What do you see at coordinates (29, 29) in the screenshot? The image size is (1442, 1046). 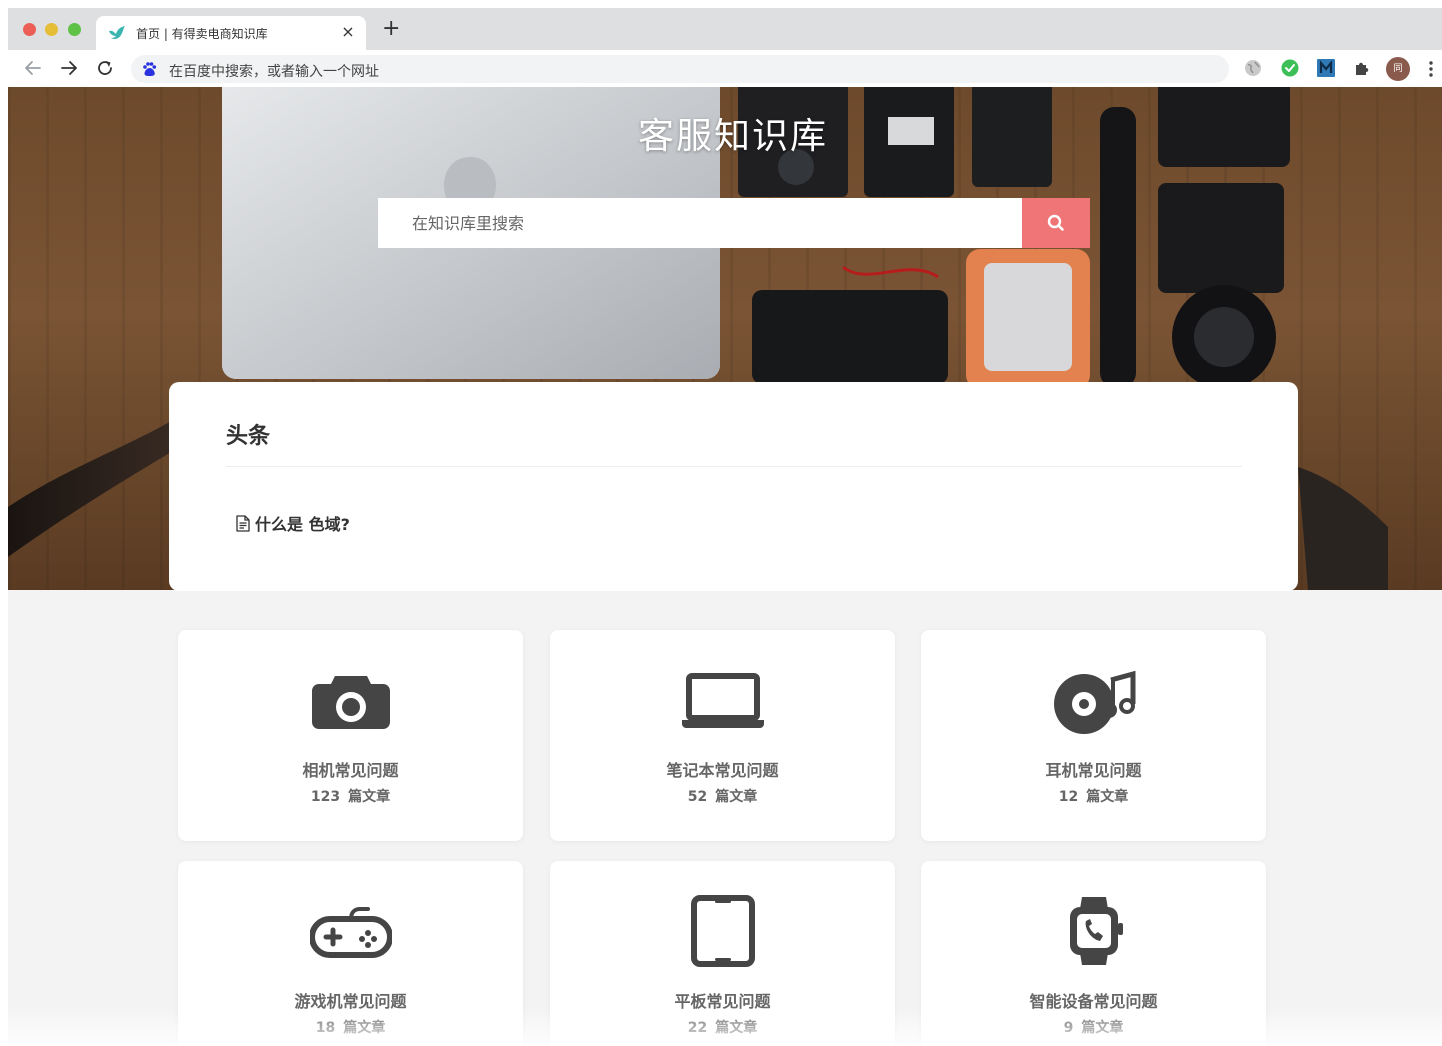 I see `close-window-button` at bounding box center [29, 29].